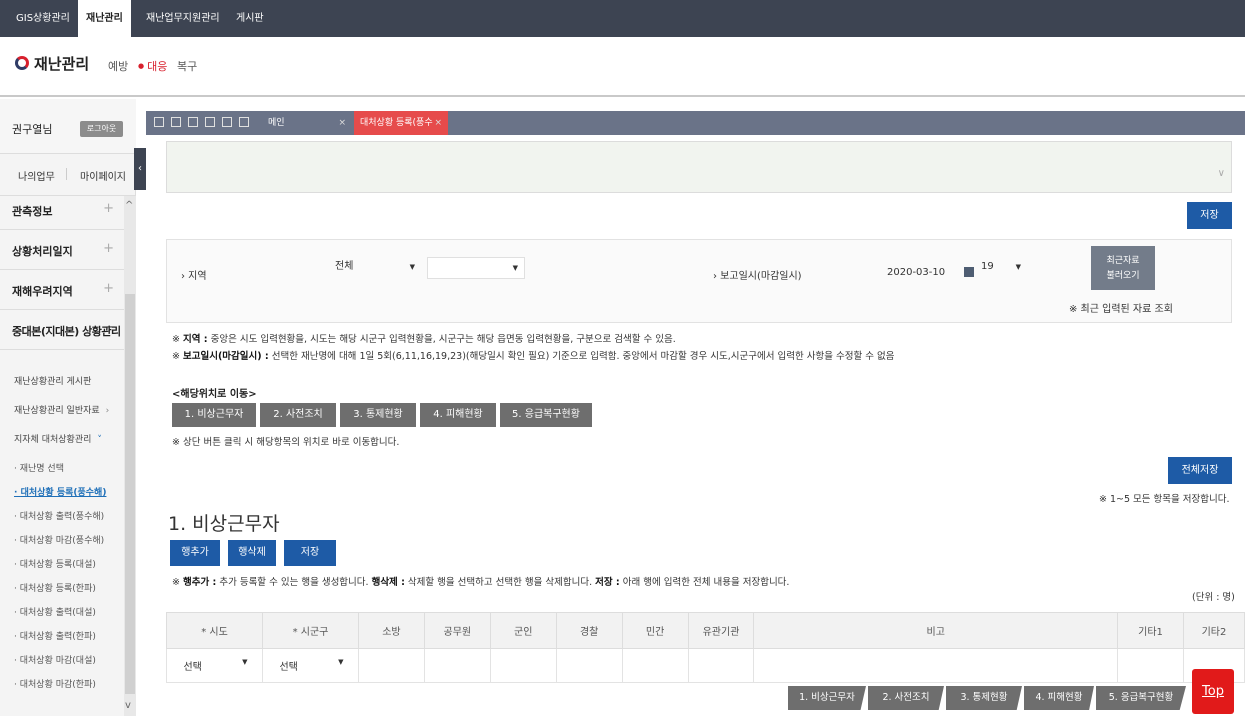 The height and width of the screenshot is (716, 1245). I want to click on sidebar-leaf: · 대처상황 등록(한파), so click(55, 587).